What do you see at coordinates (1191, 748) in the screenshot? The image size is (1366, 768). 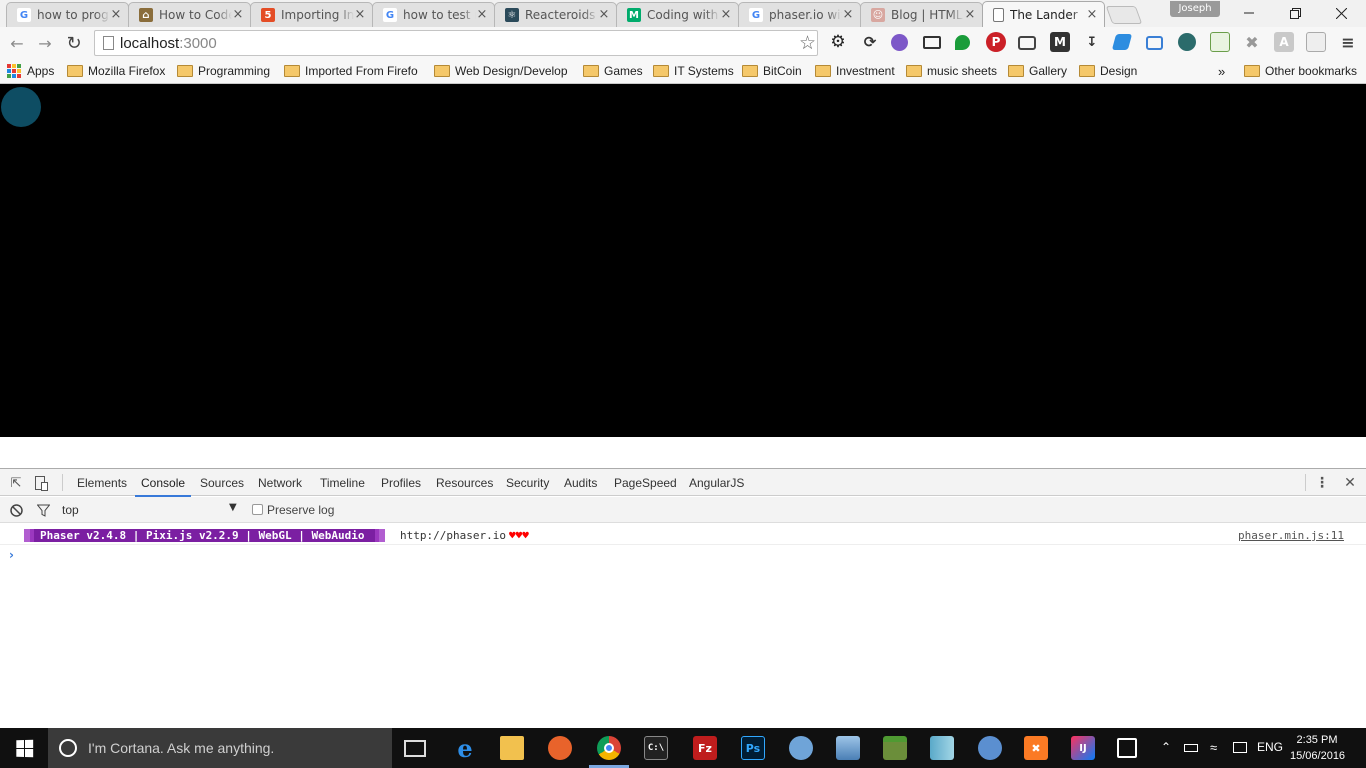 I see `battery-icon` at bounding box center [1191, 748].